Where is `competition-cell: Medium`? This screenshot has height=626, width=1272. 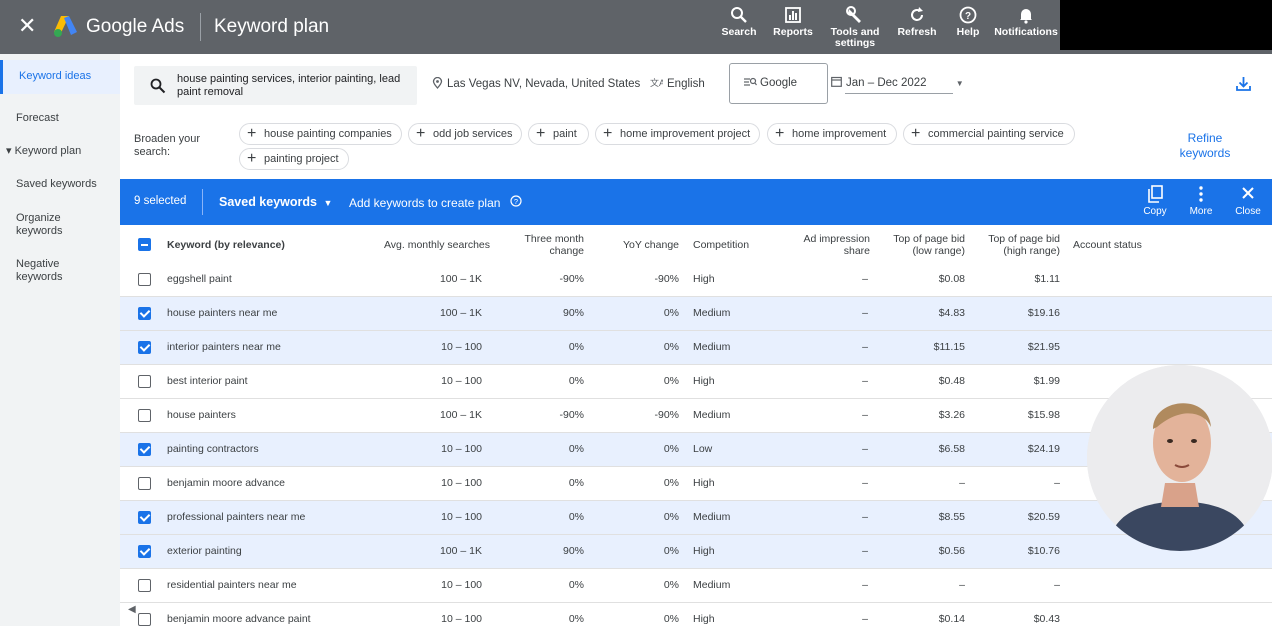
competition-cell: Medium is located at coordinates (712, 415).